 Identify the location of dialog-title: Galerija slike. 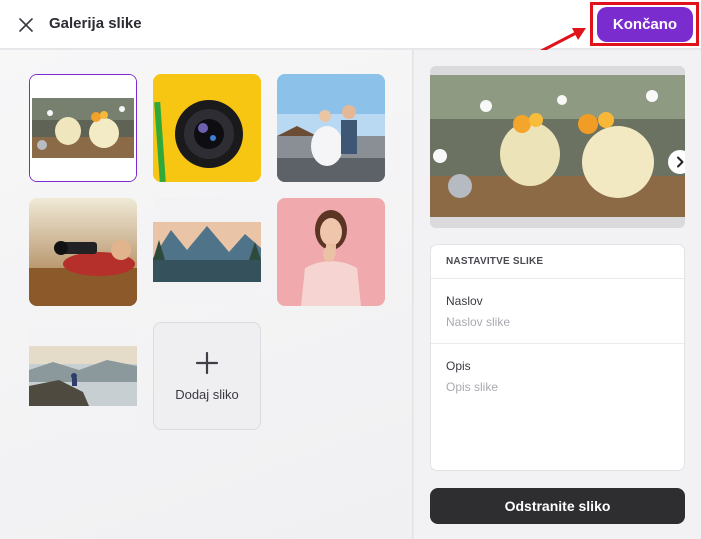
(95, 23).